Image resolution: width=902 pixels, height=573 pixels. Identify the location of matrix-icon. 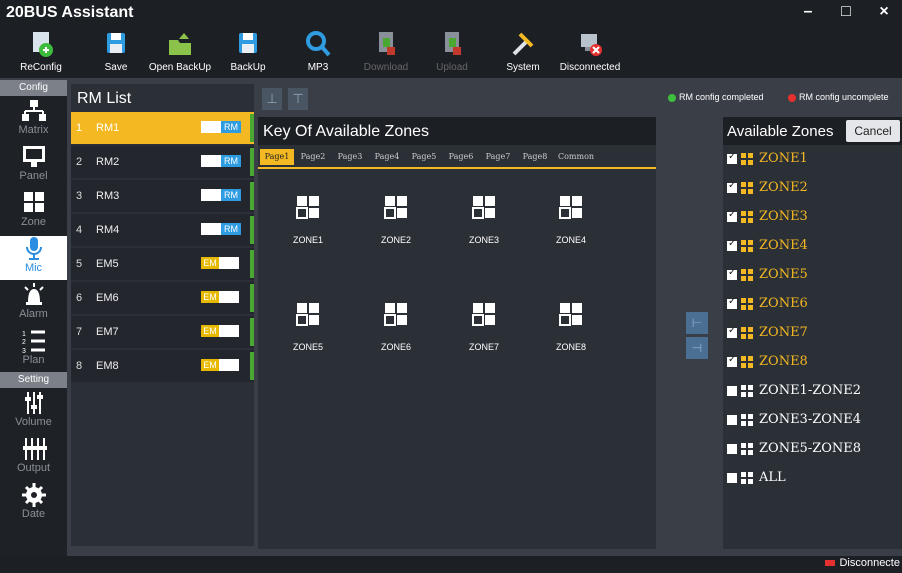
(33, 110).